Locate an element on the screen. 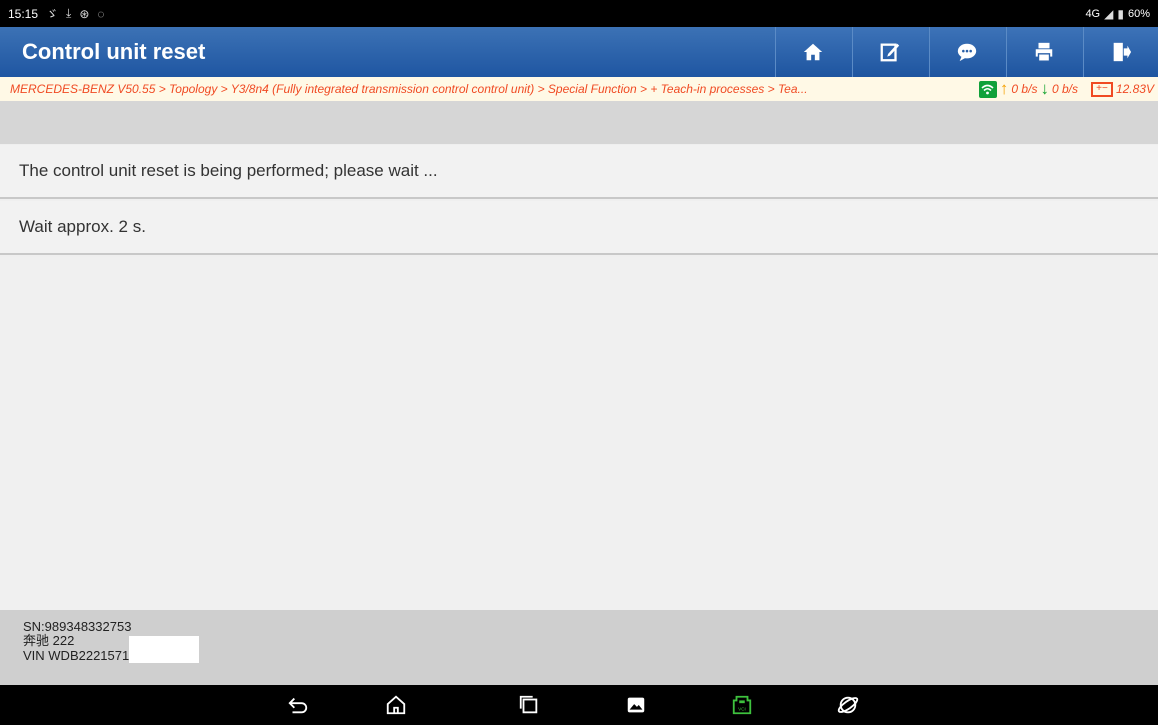 The width and height of the screenshot is (1158, 725). browser-button is located at coordinates (848, 705).